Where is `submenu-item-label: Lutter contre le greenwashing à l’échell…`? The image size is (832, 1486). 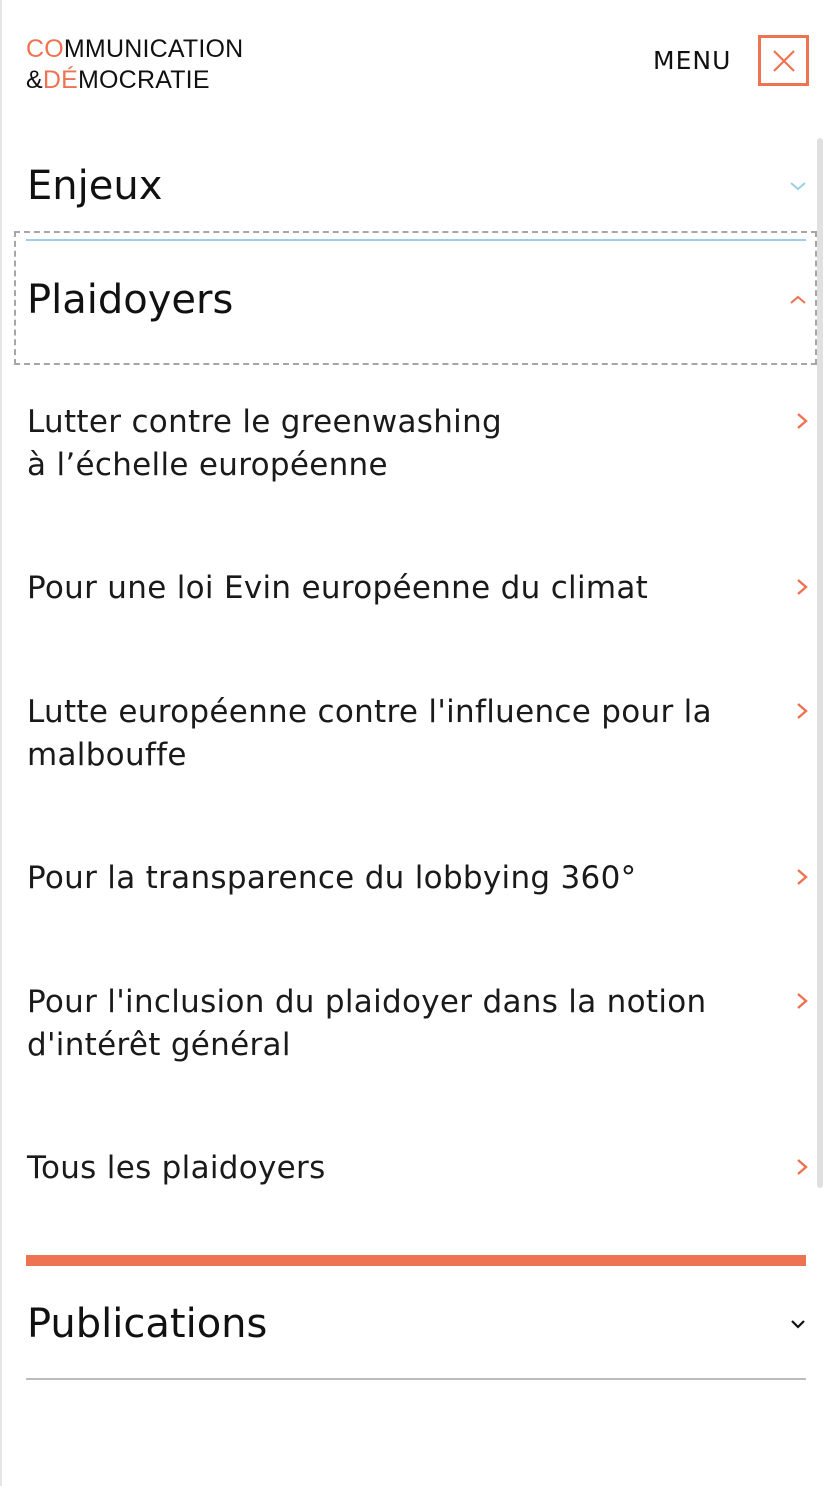 submenu-item-label: Lutter contre le greenwashing à l’échell… is located at coordinates (265, 443).